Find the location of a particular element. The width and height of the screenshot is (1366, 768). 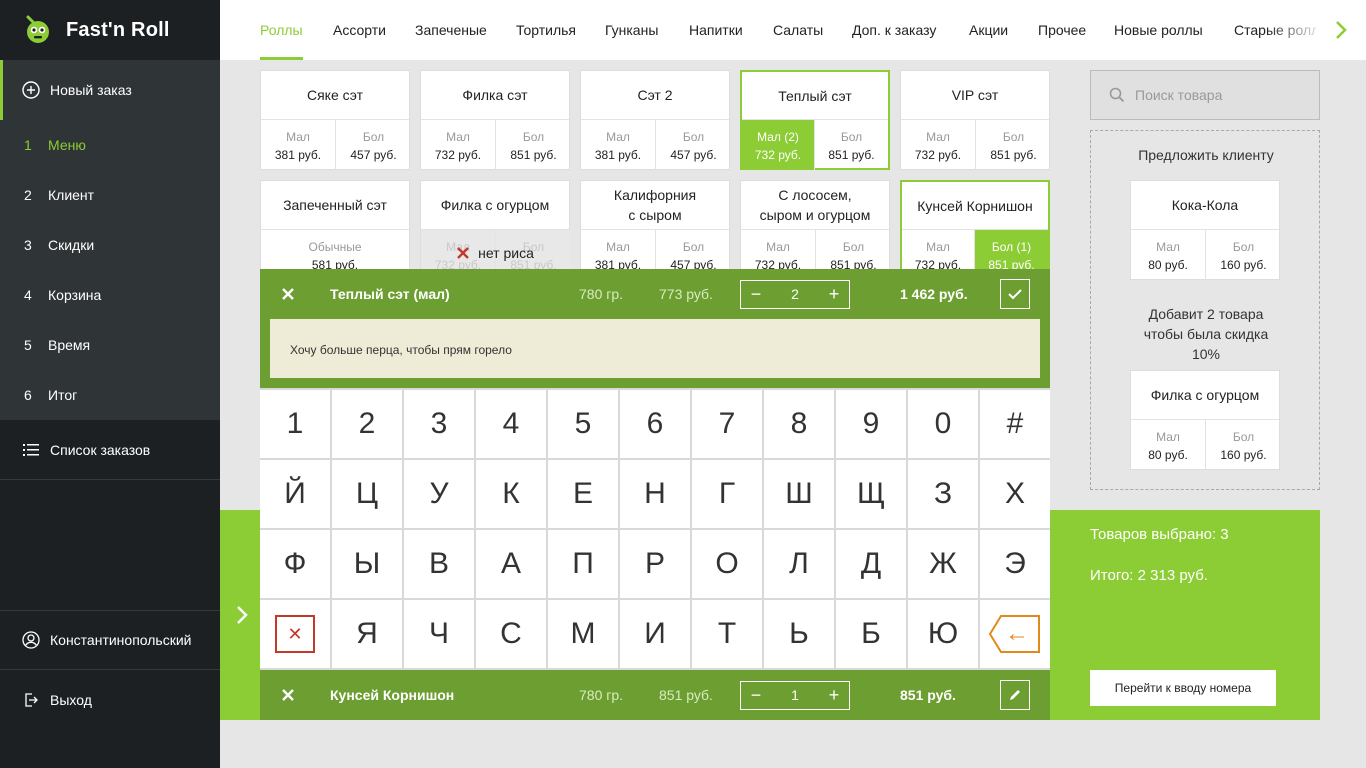

key: Ц is located at coordinates (367, 494).